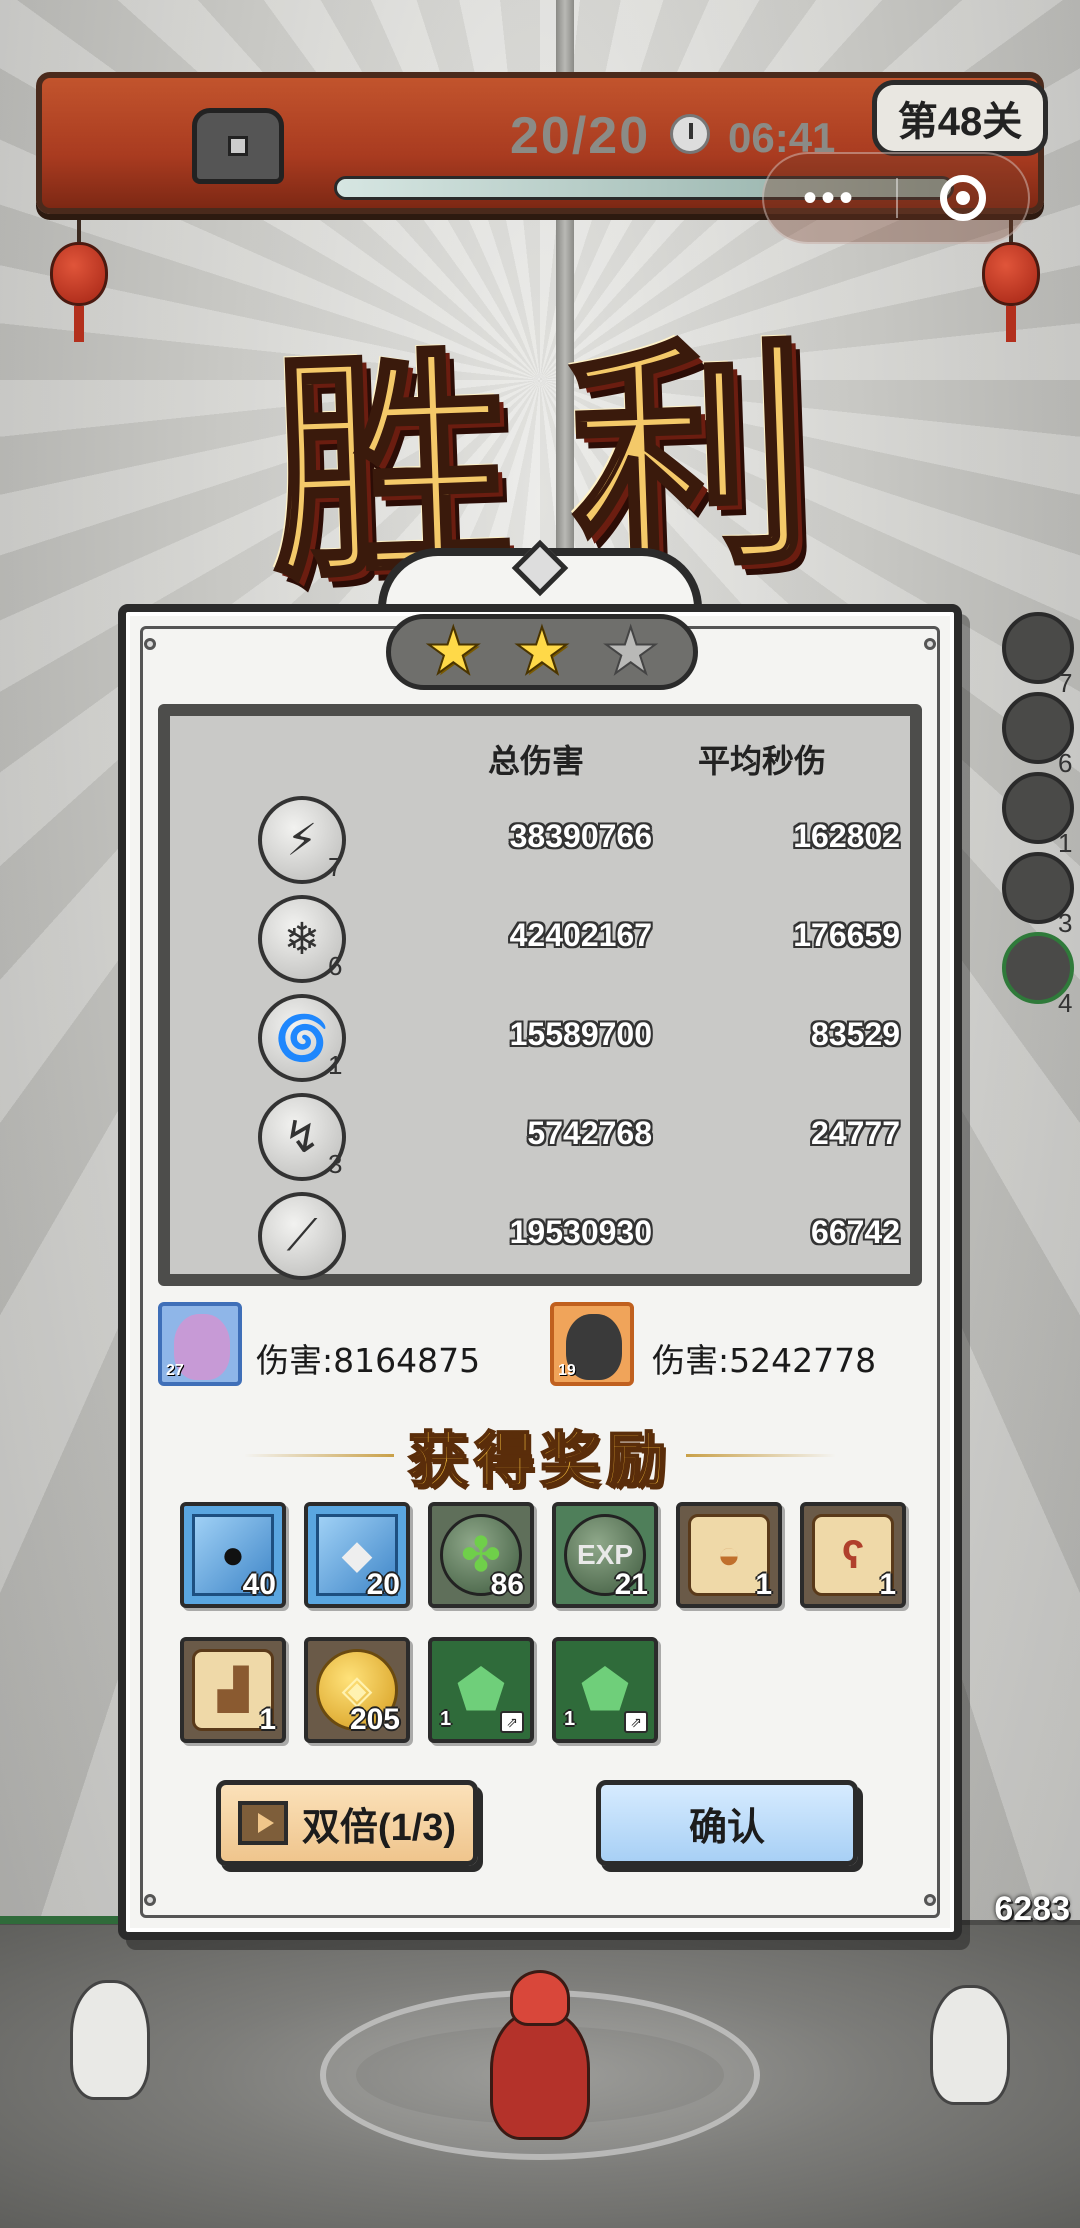 Image resolution: width=1080 pixels, height=2228 pixels. Describe the element at coordinates (379, 1827) in the screenshot. I see `double-reward-label: 双倍(1/3)` at that location.